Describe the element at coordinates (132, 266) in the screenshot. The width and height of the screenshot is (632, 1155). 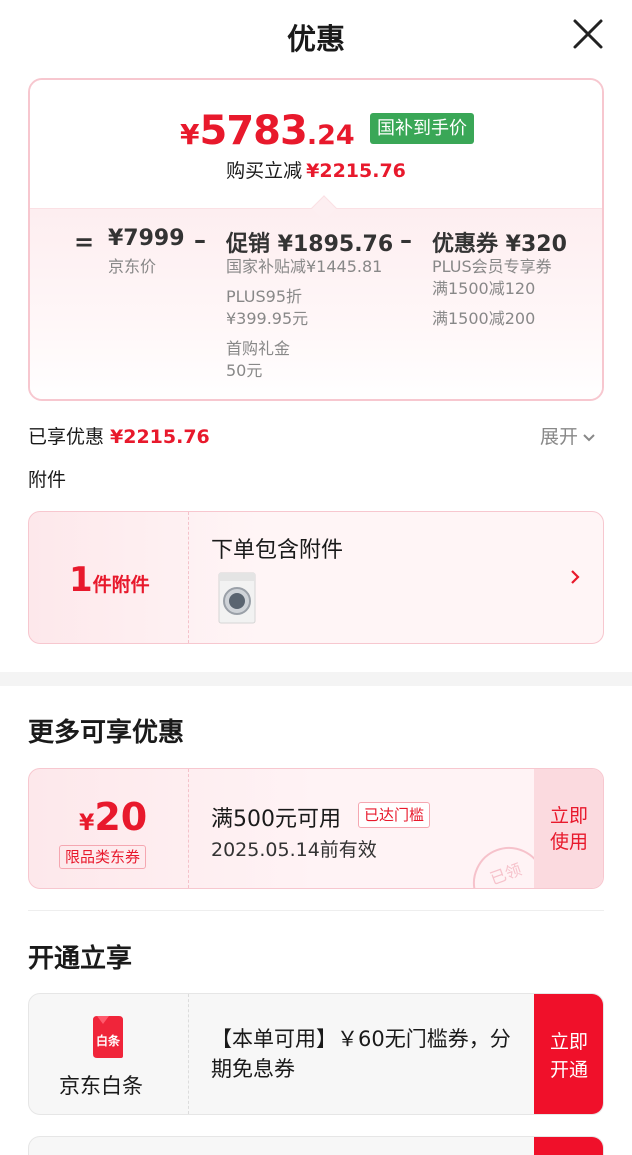
I see `base-price-label: 京东价` at that location.